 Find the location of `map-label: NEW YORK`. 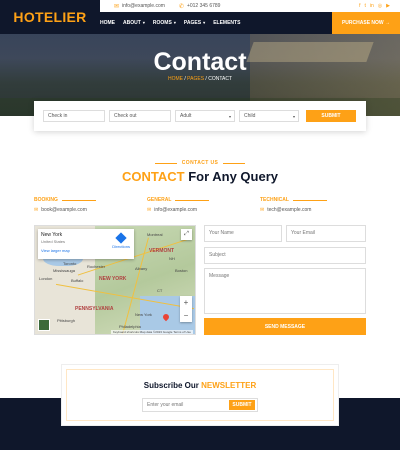

map-label: NEW YORK is located at coordinates (113, 279).